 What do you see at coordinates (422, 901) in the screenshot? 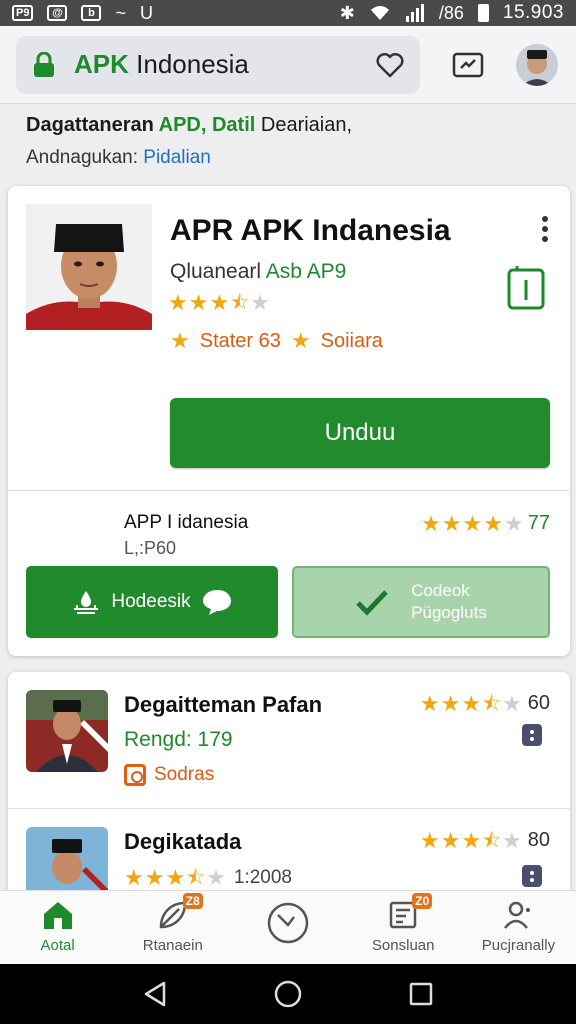
I see `nav-badge: Z0` at bounding box center [422, 901].